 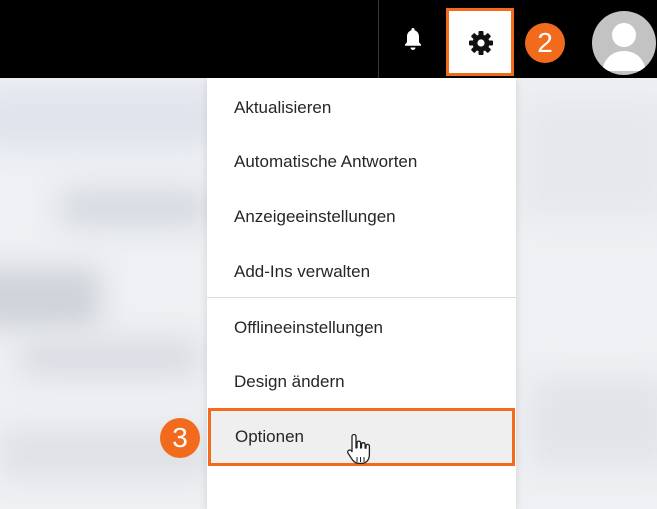 What do you see at coordinates (361, 328) in the screenshot?
I see `menu-item-offline-settings: Offlineeinstellungen` at bounding box center [361, 328].